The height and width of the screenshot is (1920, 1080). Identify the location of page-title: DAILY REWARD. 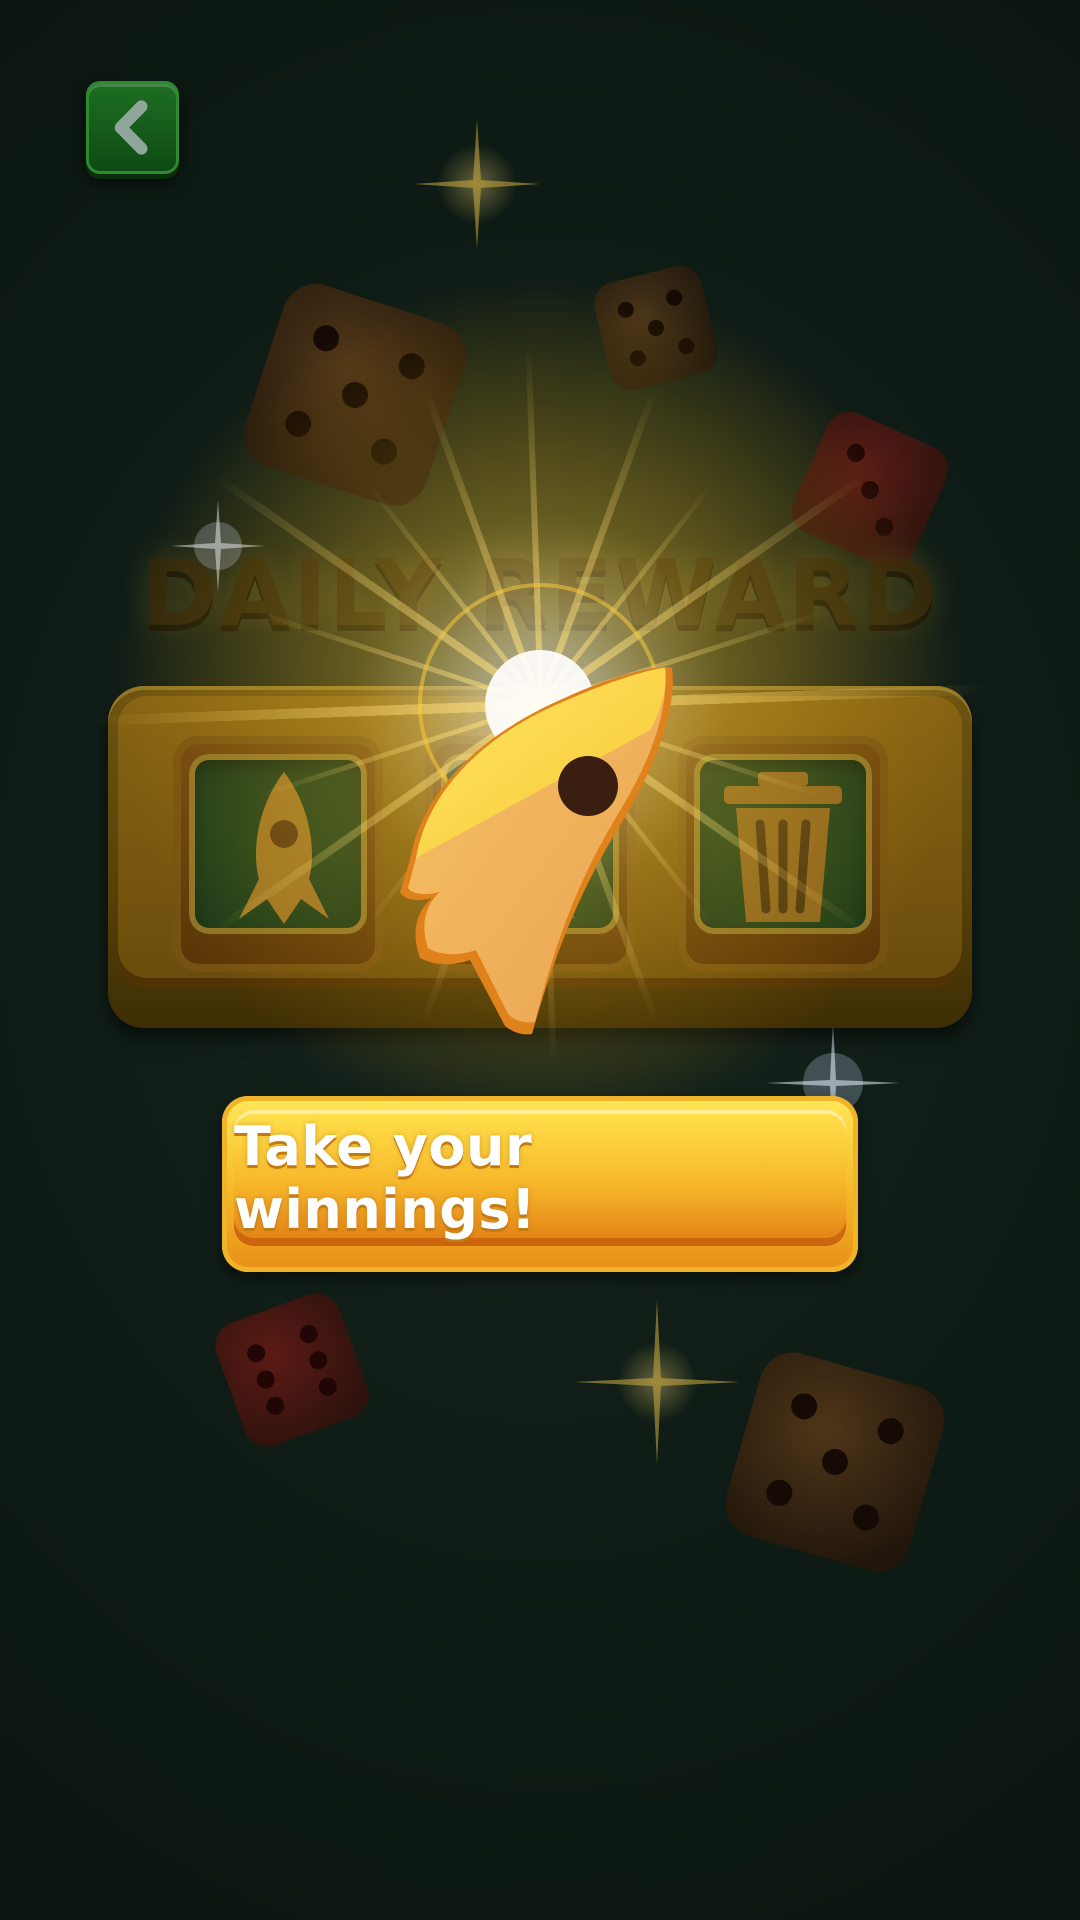
(540, 593).